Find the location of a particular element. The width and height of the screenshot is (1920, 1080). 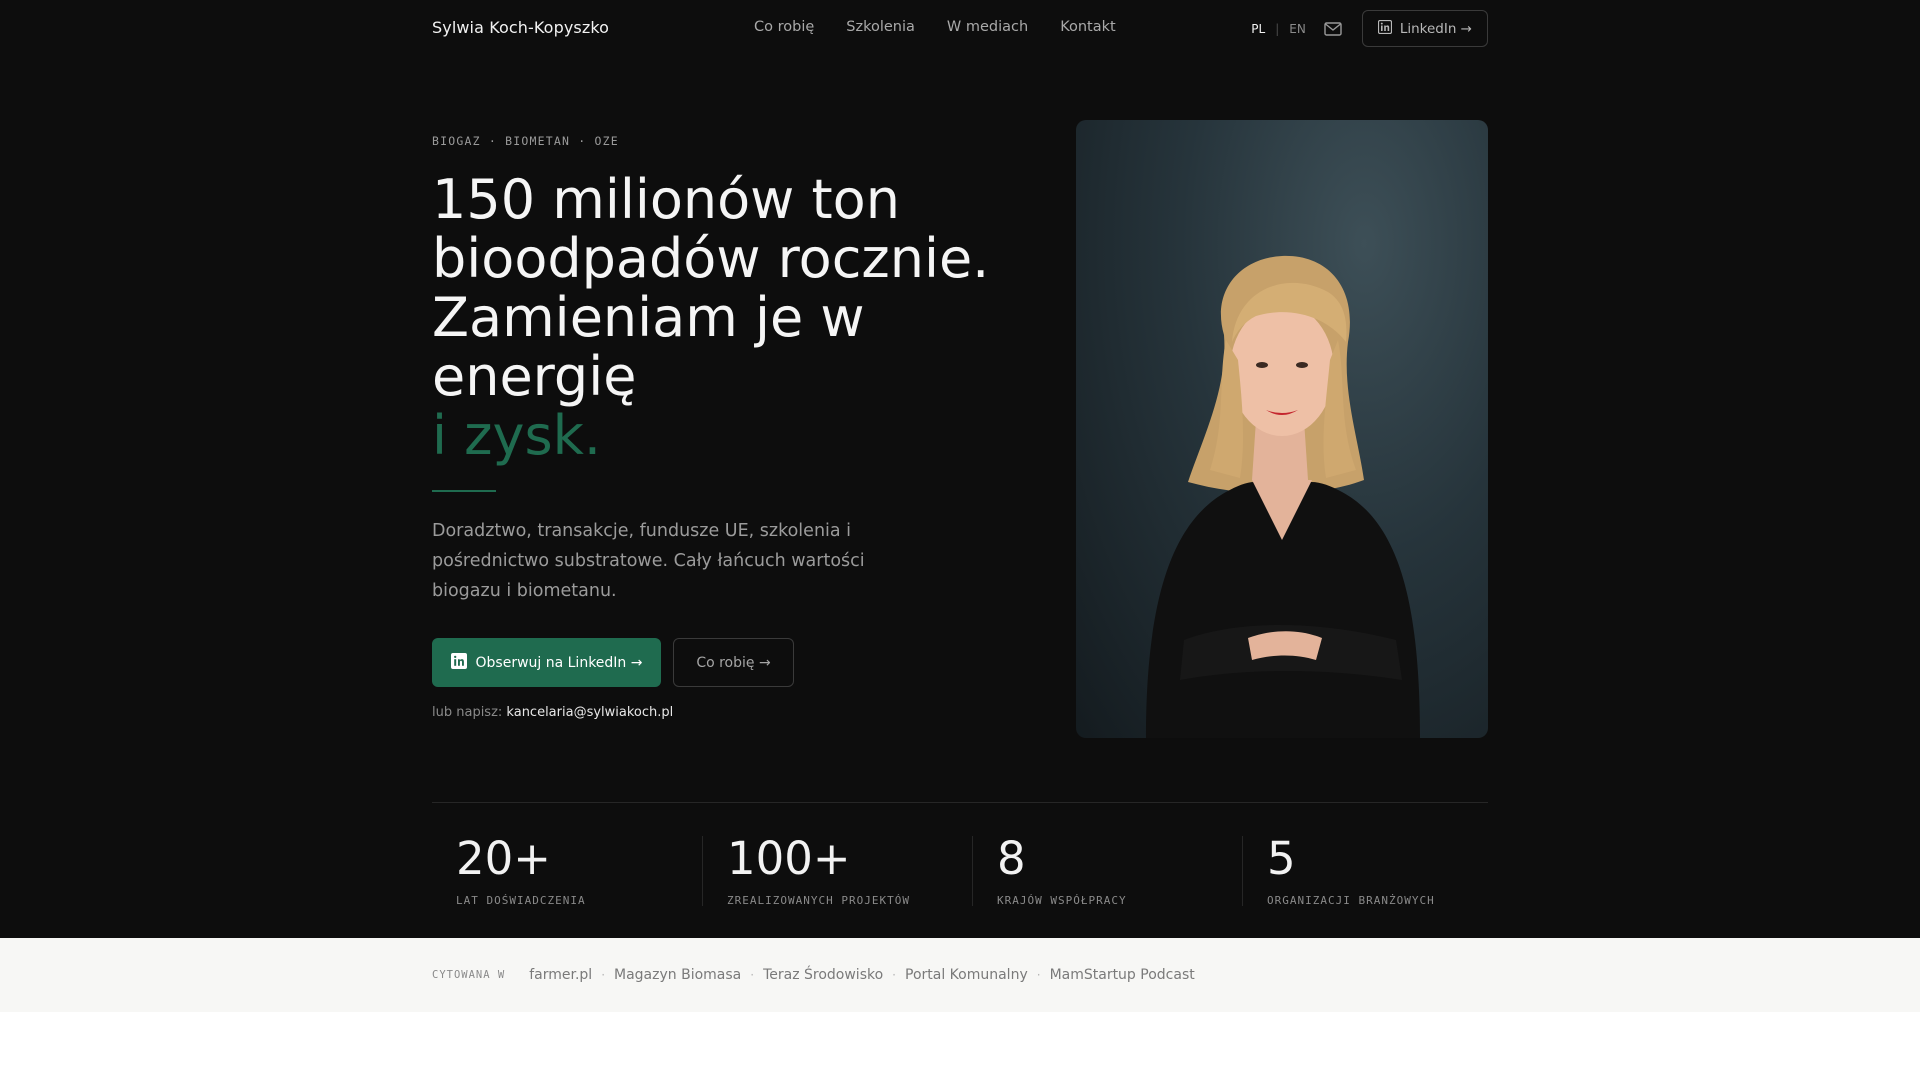

linkedin-nav-label: LinkedIn → is located at coordinates (1435, 28).